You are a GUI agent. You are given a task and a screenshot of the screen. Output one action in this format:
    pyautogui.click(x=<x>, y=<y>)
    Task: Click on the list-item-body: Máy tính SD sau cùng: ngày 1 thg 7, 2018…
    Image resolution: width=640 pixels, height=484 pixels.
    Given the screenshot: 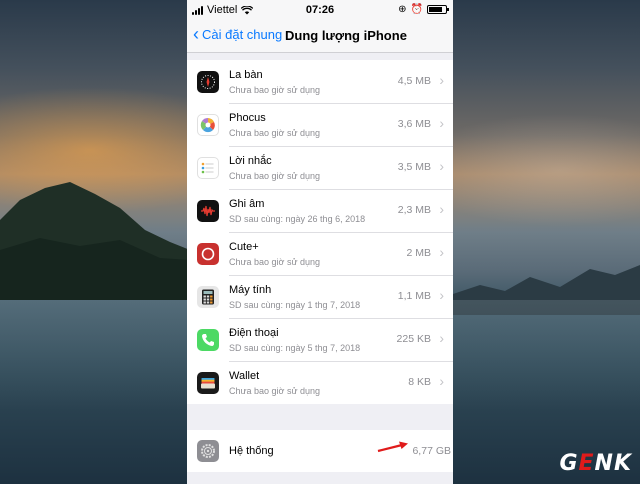 What is the action you would take?
    pyautogui.click(x=341, y=297)
    